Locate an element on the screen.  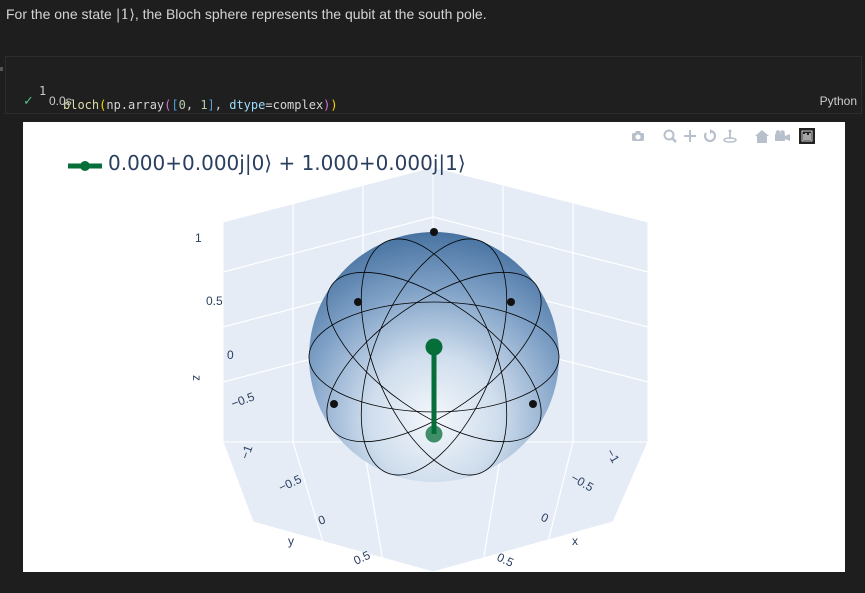
state-vector-tip is located at coordinates (434, 434).